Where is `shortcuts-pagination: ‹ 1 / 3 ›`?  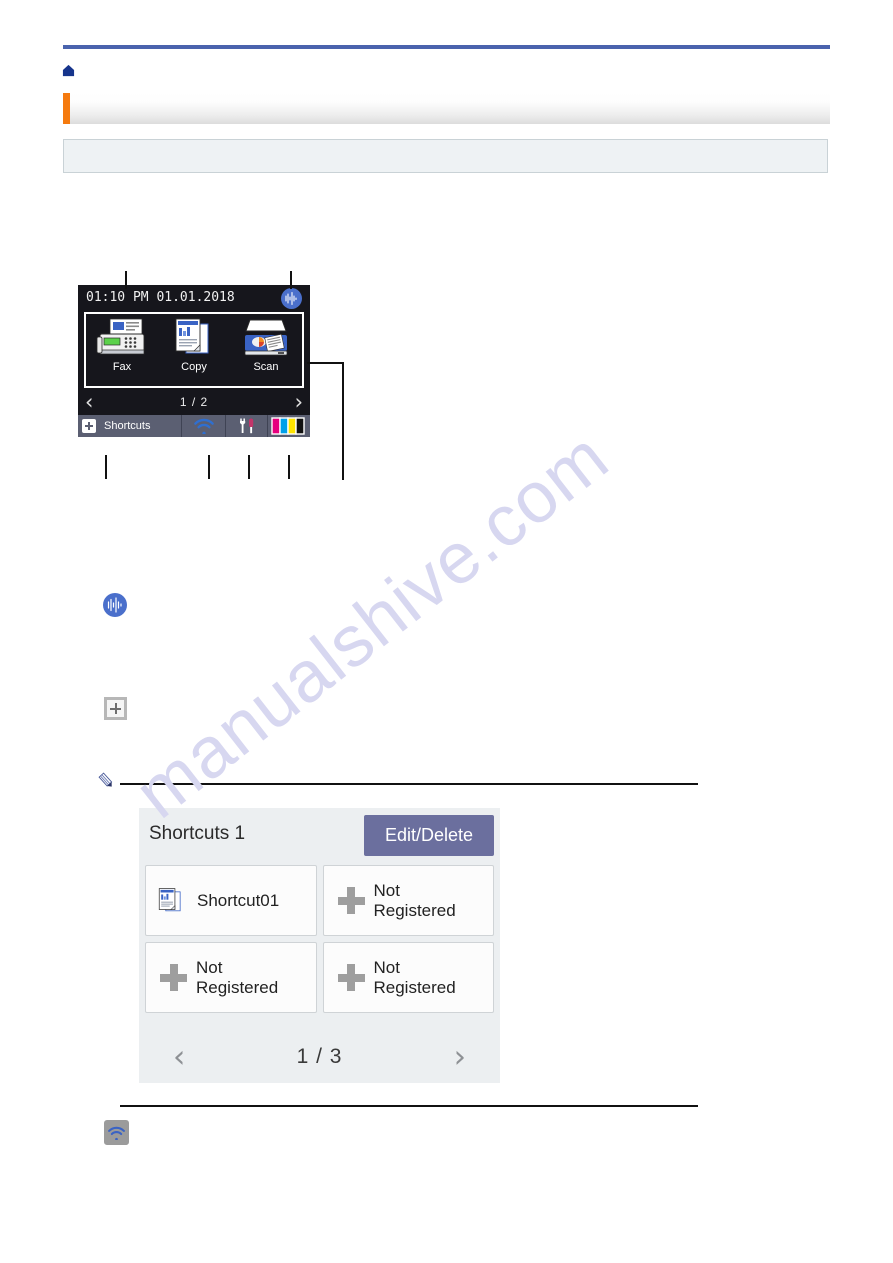
shortcuts-pagination: ‹ 1 / 3 › is located at coordinates (319, 1057).